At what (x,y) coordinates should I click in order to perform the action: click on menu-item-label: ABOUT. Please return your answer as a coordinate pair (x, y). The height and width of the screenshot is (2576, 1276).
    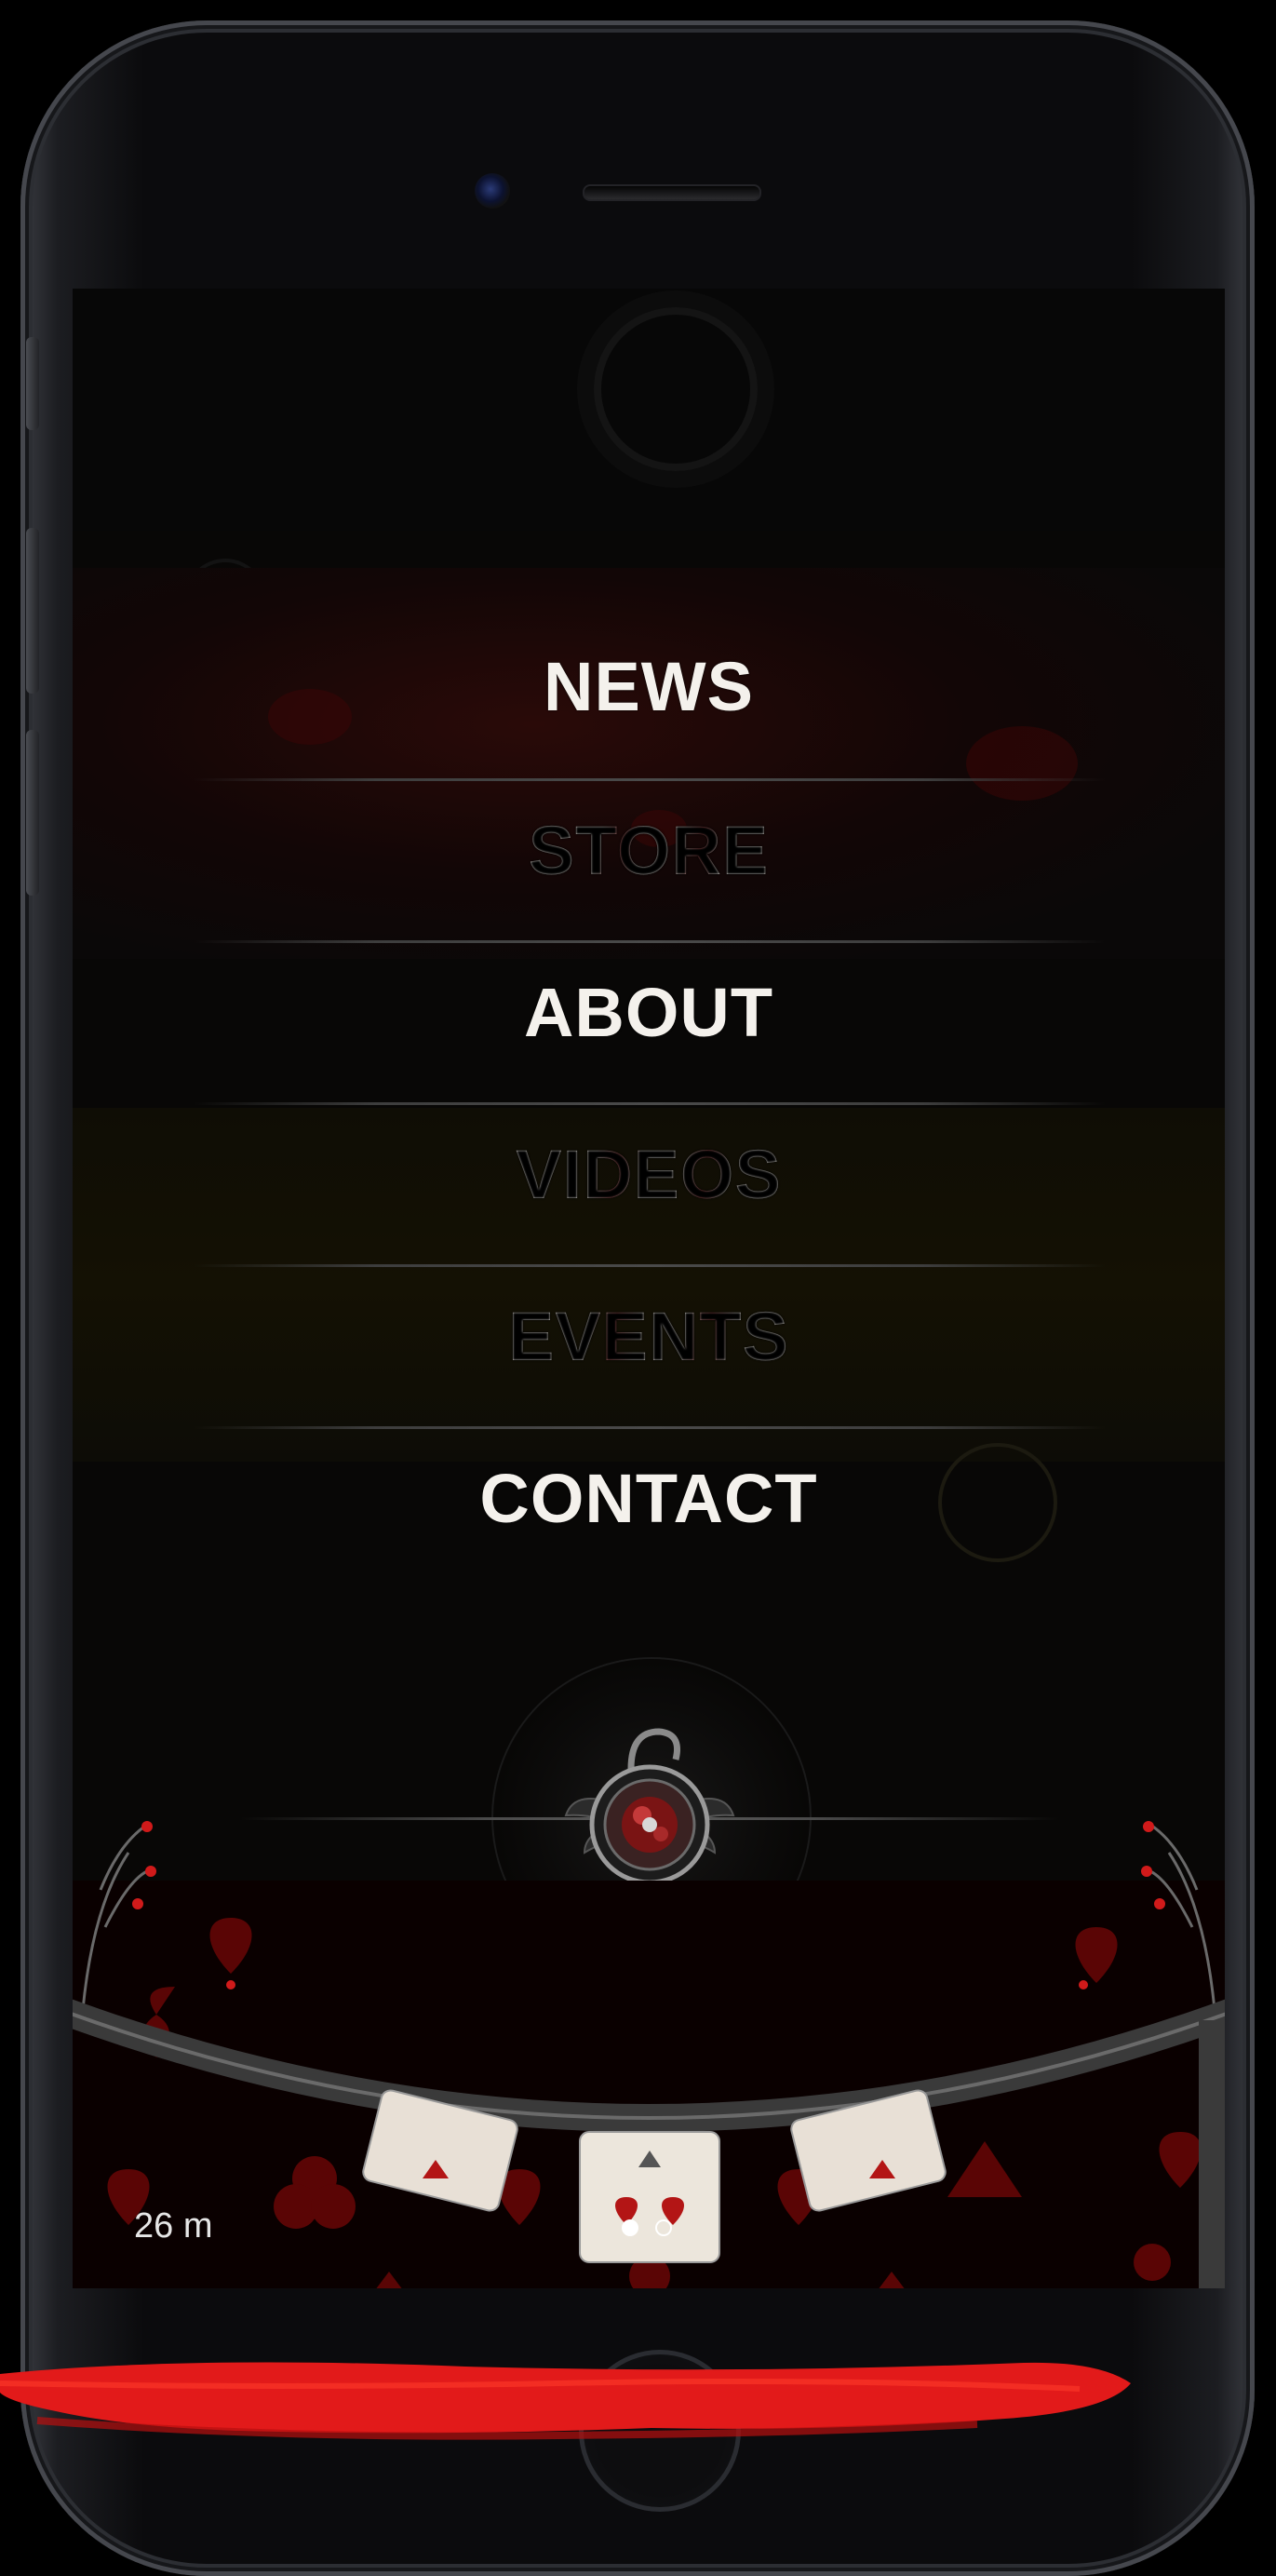
    Looking at the image, I should click on (648, 1012).